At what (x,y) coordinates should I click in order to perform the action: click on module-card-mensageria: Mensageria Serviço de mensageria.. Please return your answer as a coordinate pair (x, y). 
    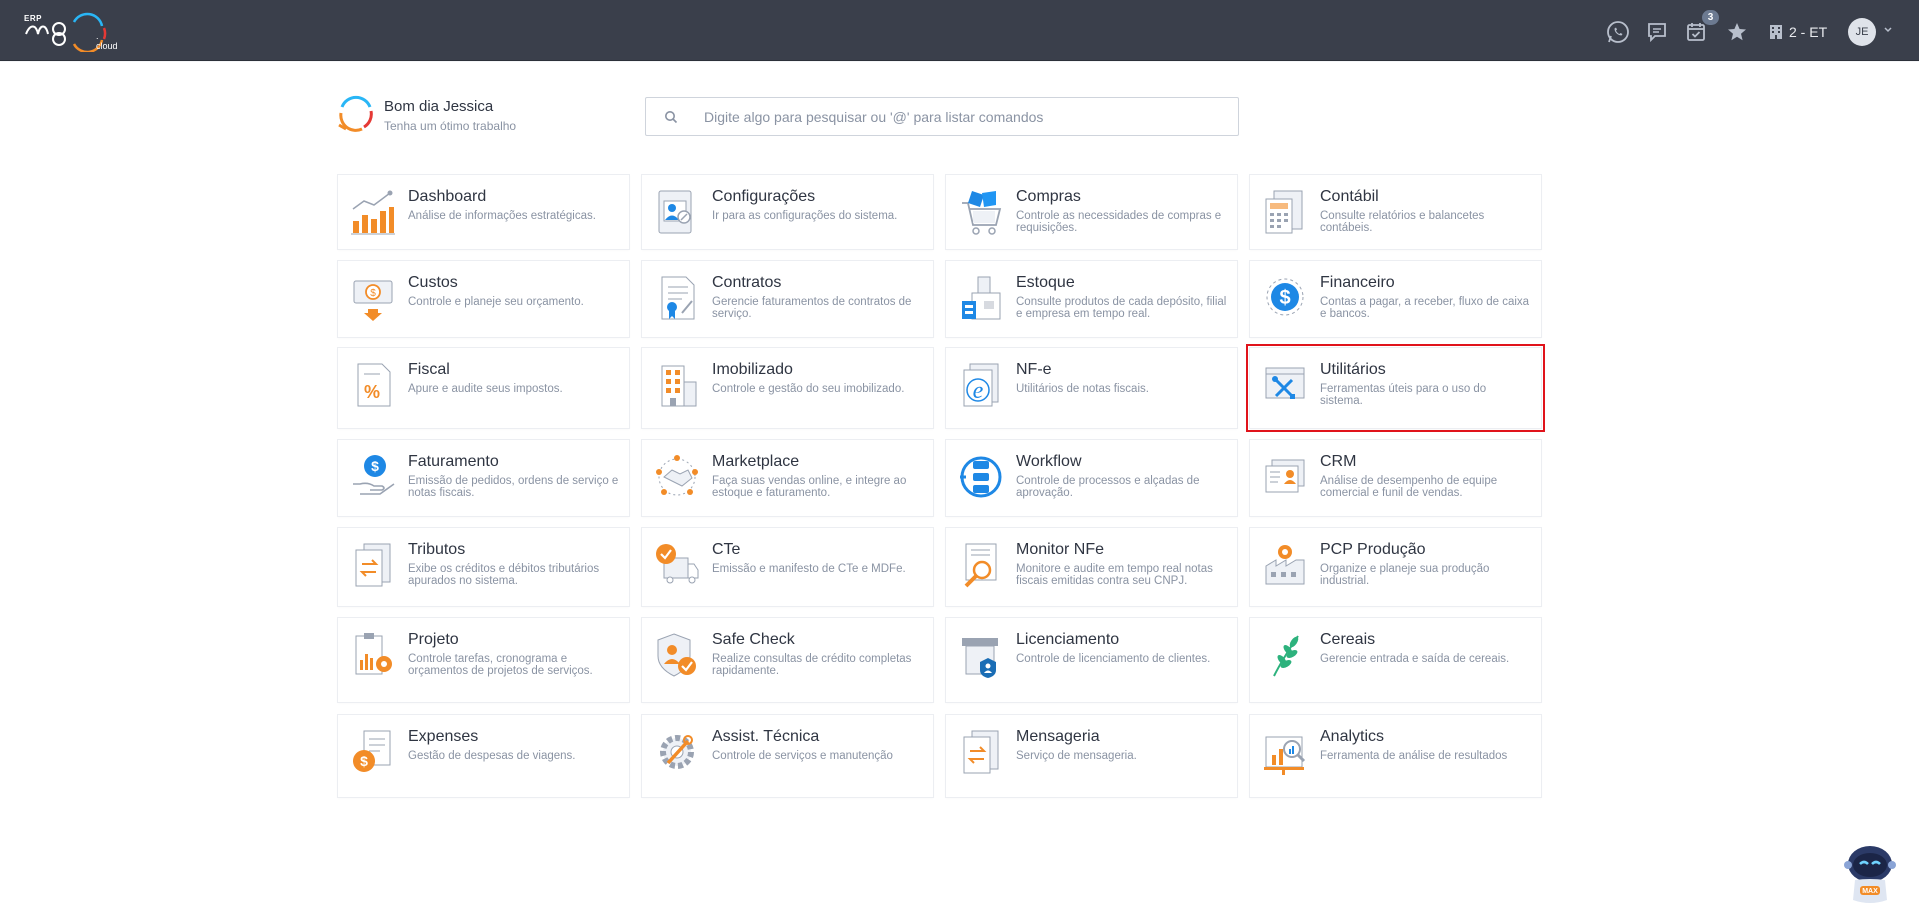
    Looking at the image, I should click on (1091, 756).